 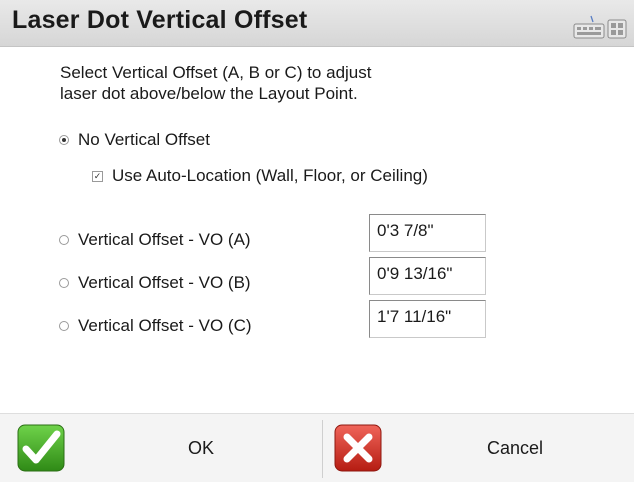 I want to click on instructions-line-2: laser dot above/below the Layout Point., so click(x=209, y=93).